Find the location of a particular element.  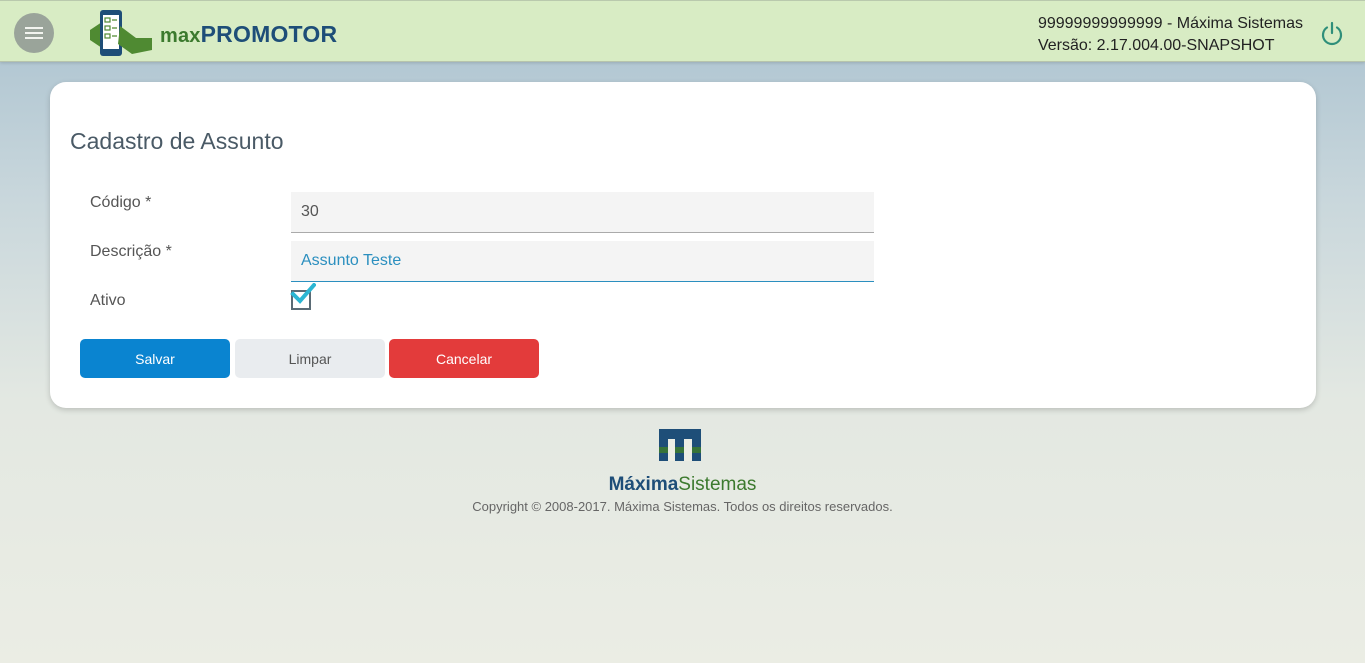

footer-brand-light: Sistemas is located at coordinates (717, 484).